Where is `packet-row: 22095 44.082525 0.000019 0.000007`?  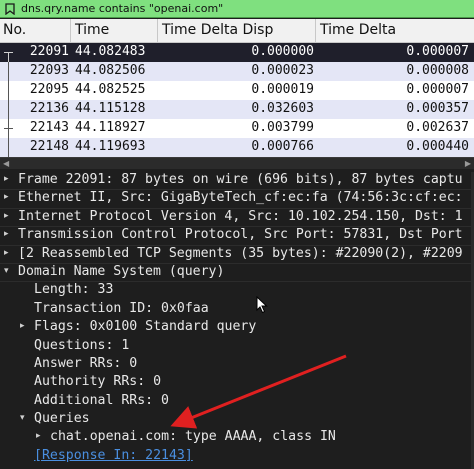
packet-row: 22095 44.082525 0.000019 0.000007 is located at coordinates (237, 90).